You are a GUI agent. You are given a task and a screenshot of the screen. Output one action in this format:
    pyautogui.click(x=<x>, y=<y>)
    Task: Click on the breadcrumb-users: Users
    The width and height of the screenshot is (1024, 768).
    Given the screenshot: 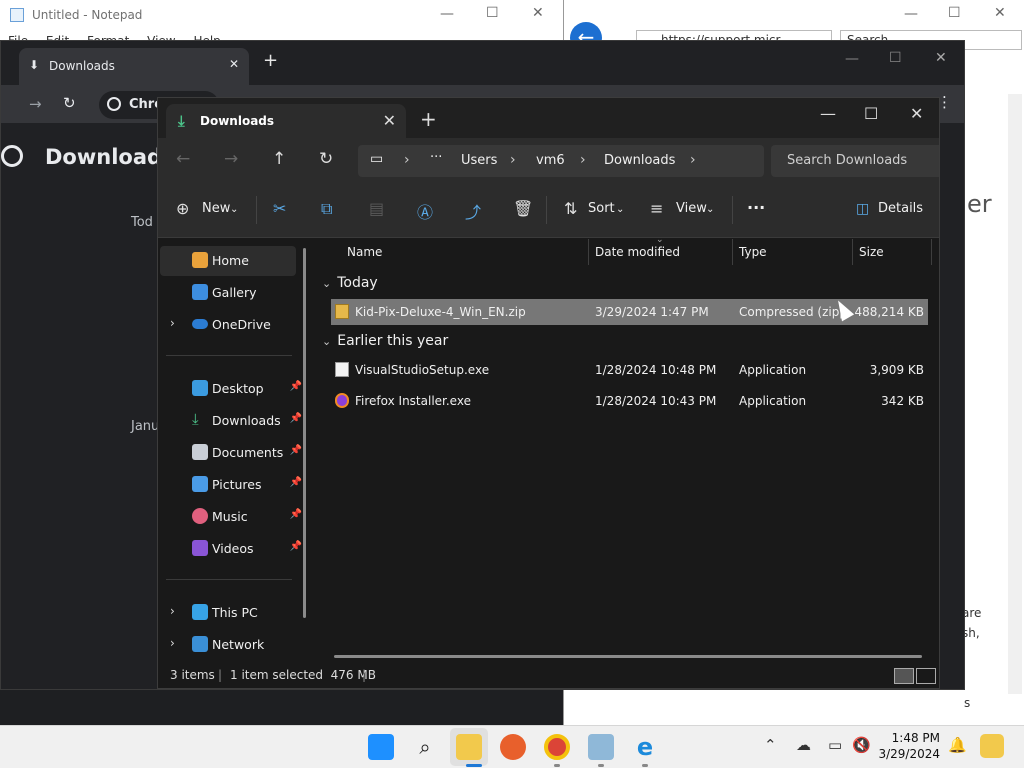 What is the action you would take?
    pyautogui.click(x=479, y=160)
    